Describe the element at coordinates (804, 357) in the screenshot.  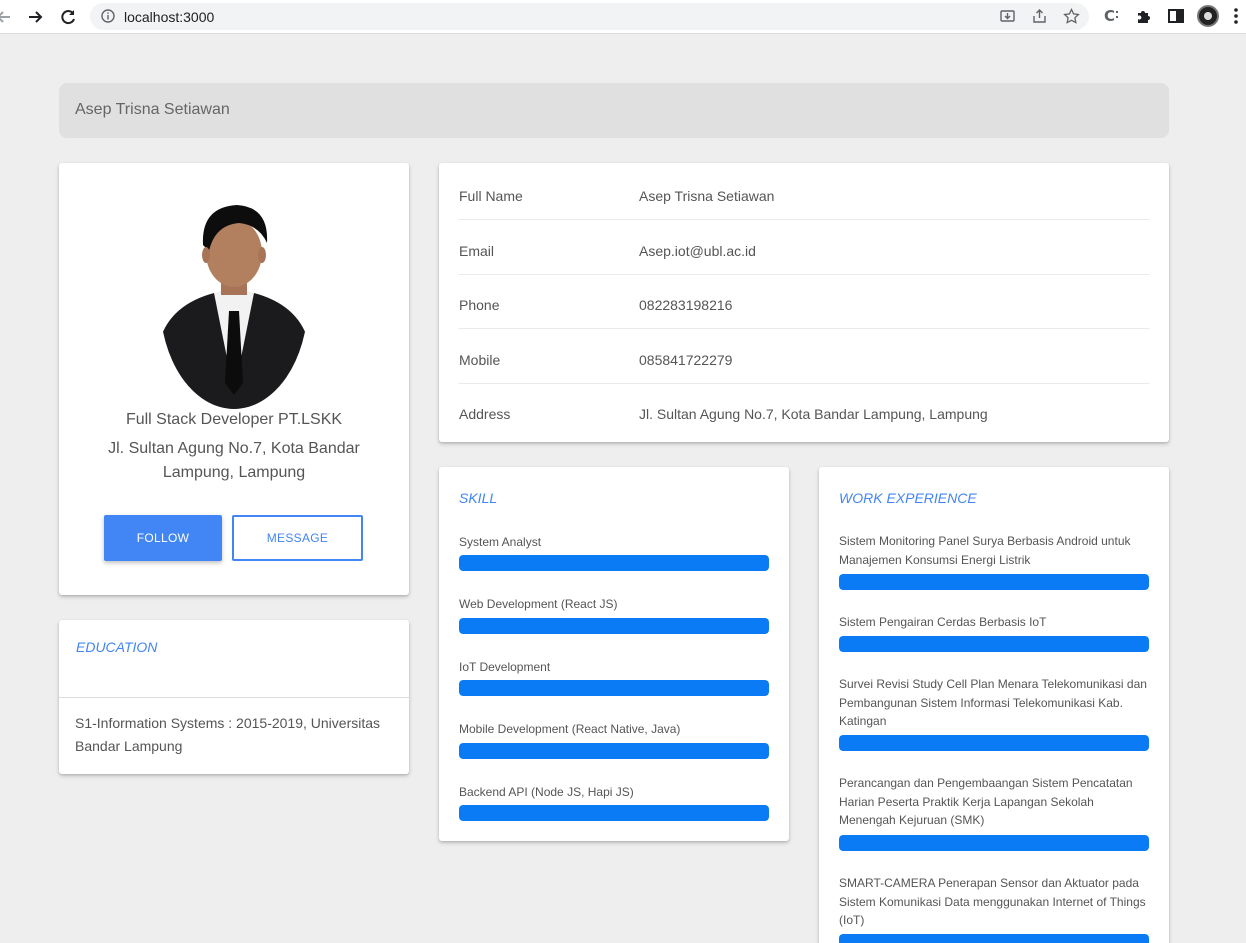
I see `info-row-mobile: Mobile 085841722279` at that location.